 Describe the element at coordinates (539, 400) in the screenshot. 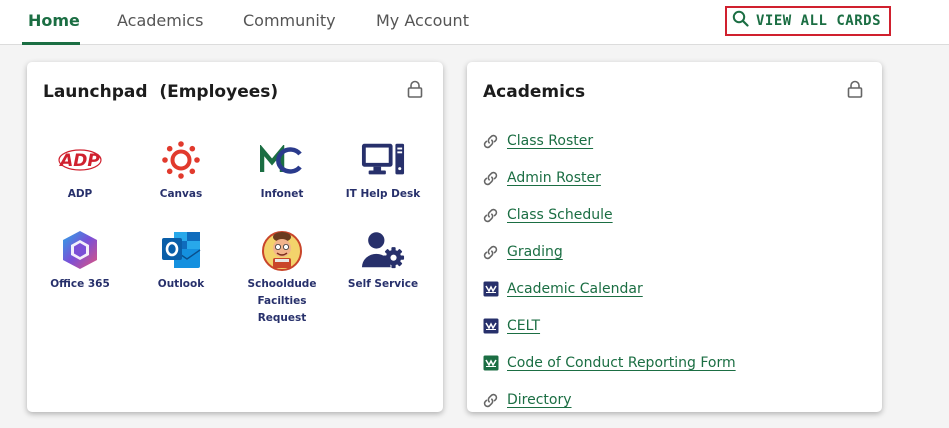

I see `link-label: Directory` at that location.